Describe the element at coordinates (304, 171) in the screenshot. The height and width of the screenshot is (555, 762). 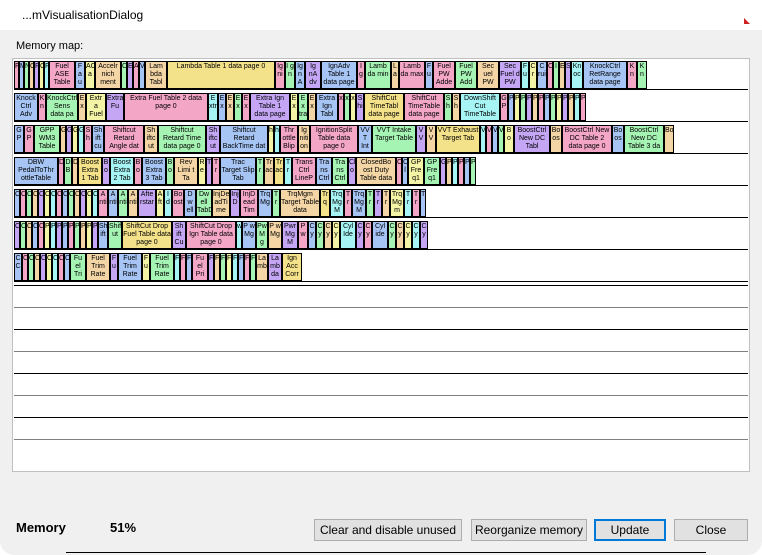
I see `memory-block: Trans Ctrl LineP` at that location.